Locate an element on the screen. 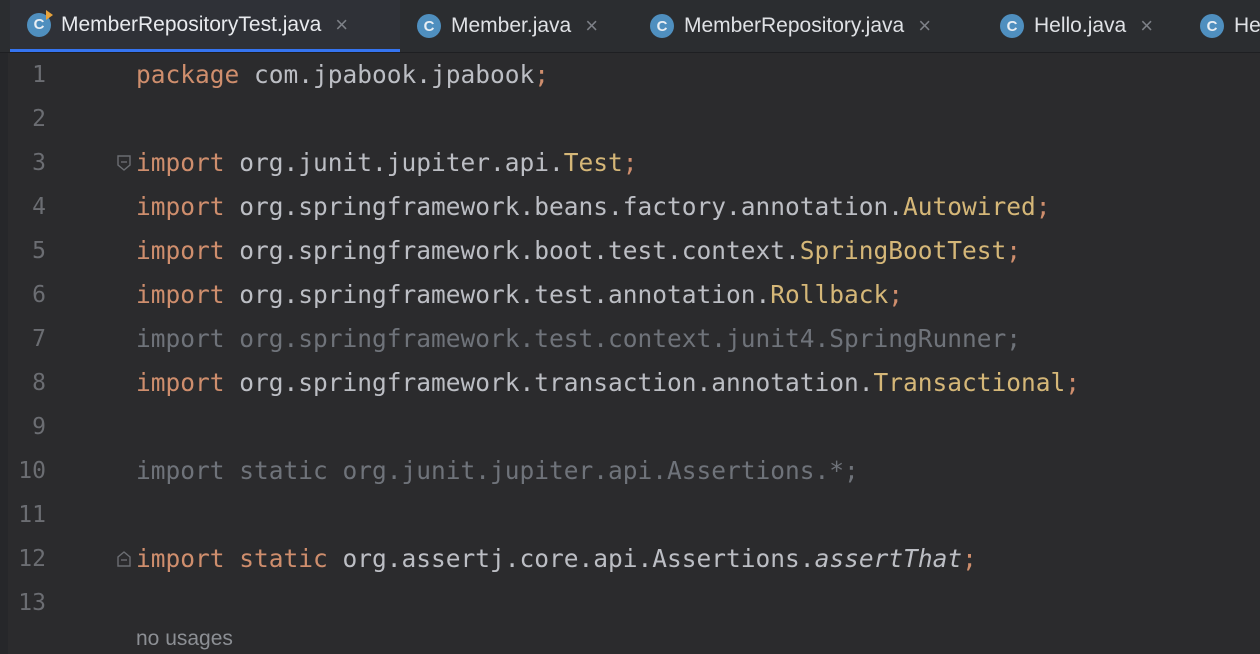  tab-label: Hello.java is located at coordinates (1080, 25).